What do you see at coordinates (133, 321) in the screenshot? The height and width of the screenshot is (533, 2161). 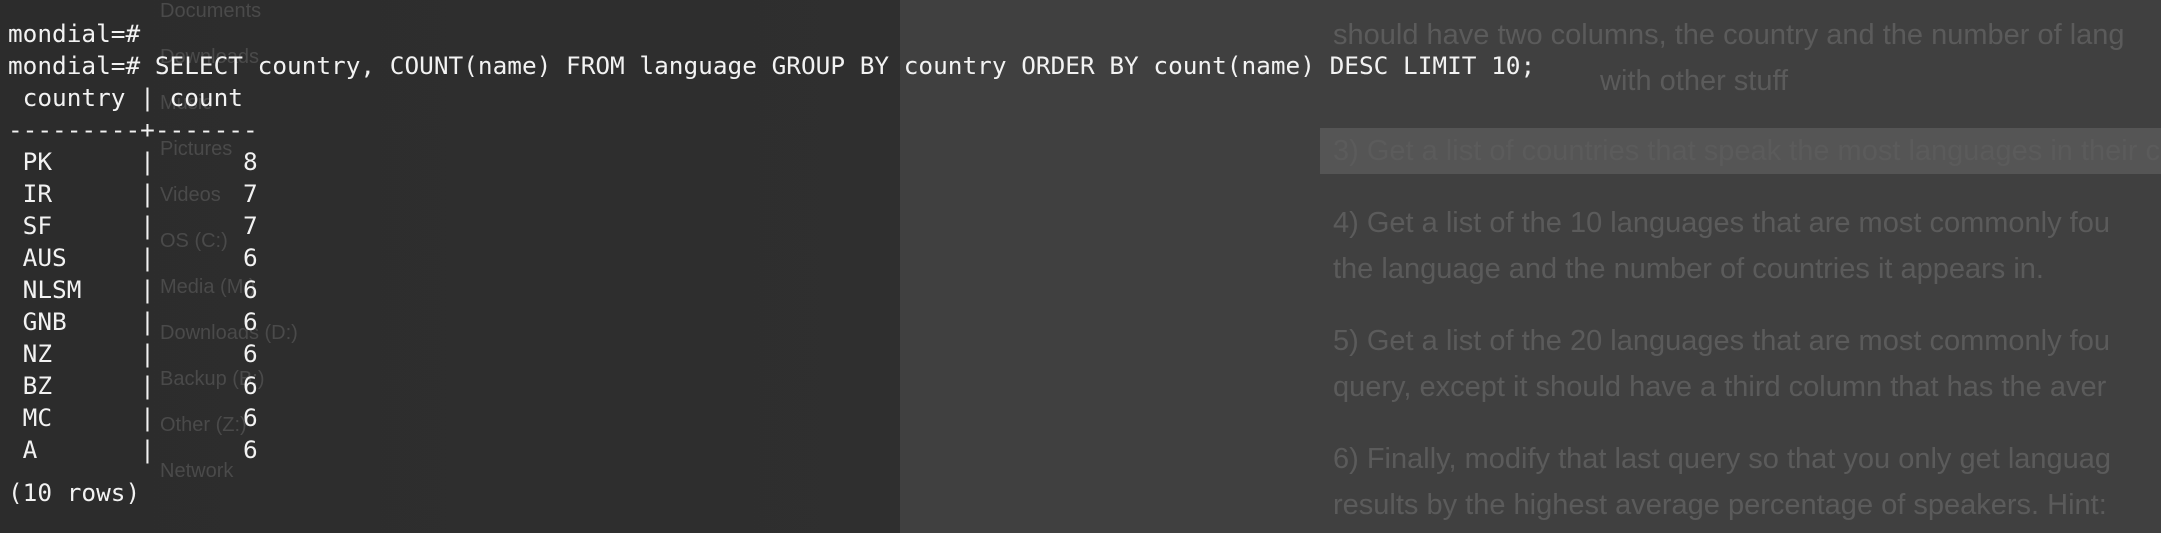 I see `result-row: GNB | 6` at bounding box center [133, 321].